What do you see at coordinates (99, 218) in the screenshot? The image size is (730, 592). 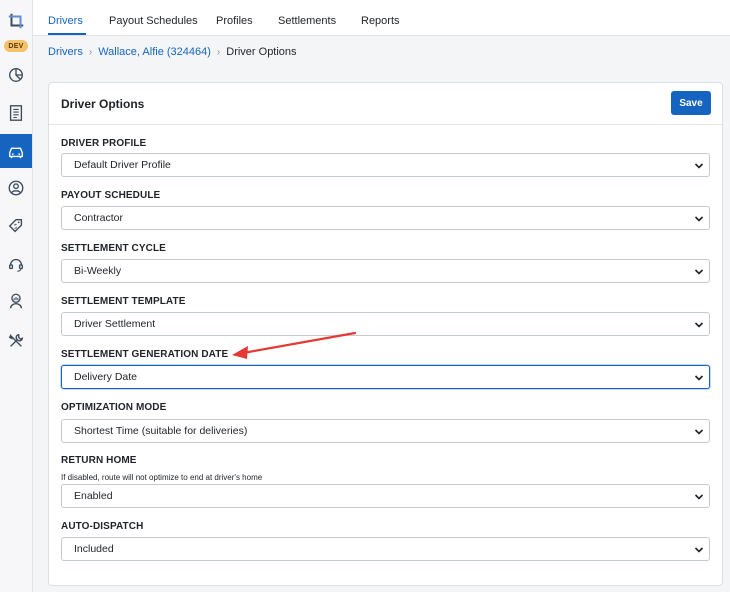 I see `payout-schedule-value: Contractor` at bounding box center [99, 218].